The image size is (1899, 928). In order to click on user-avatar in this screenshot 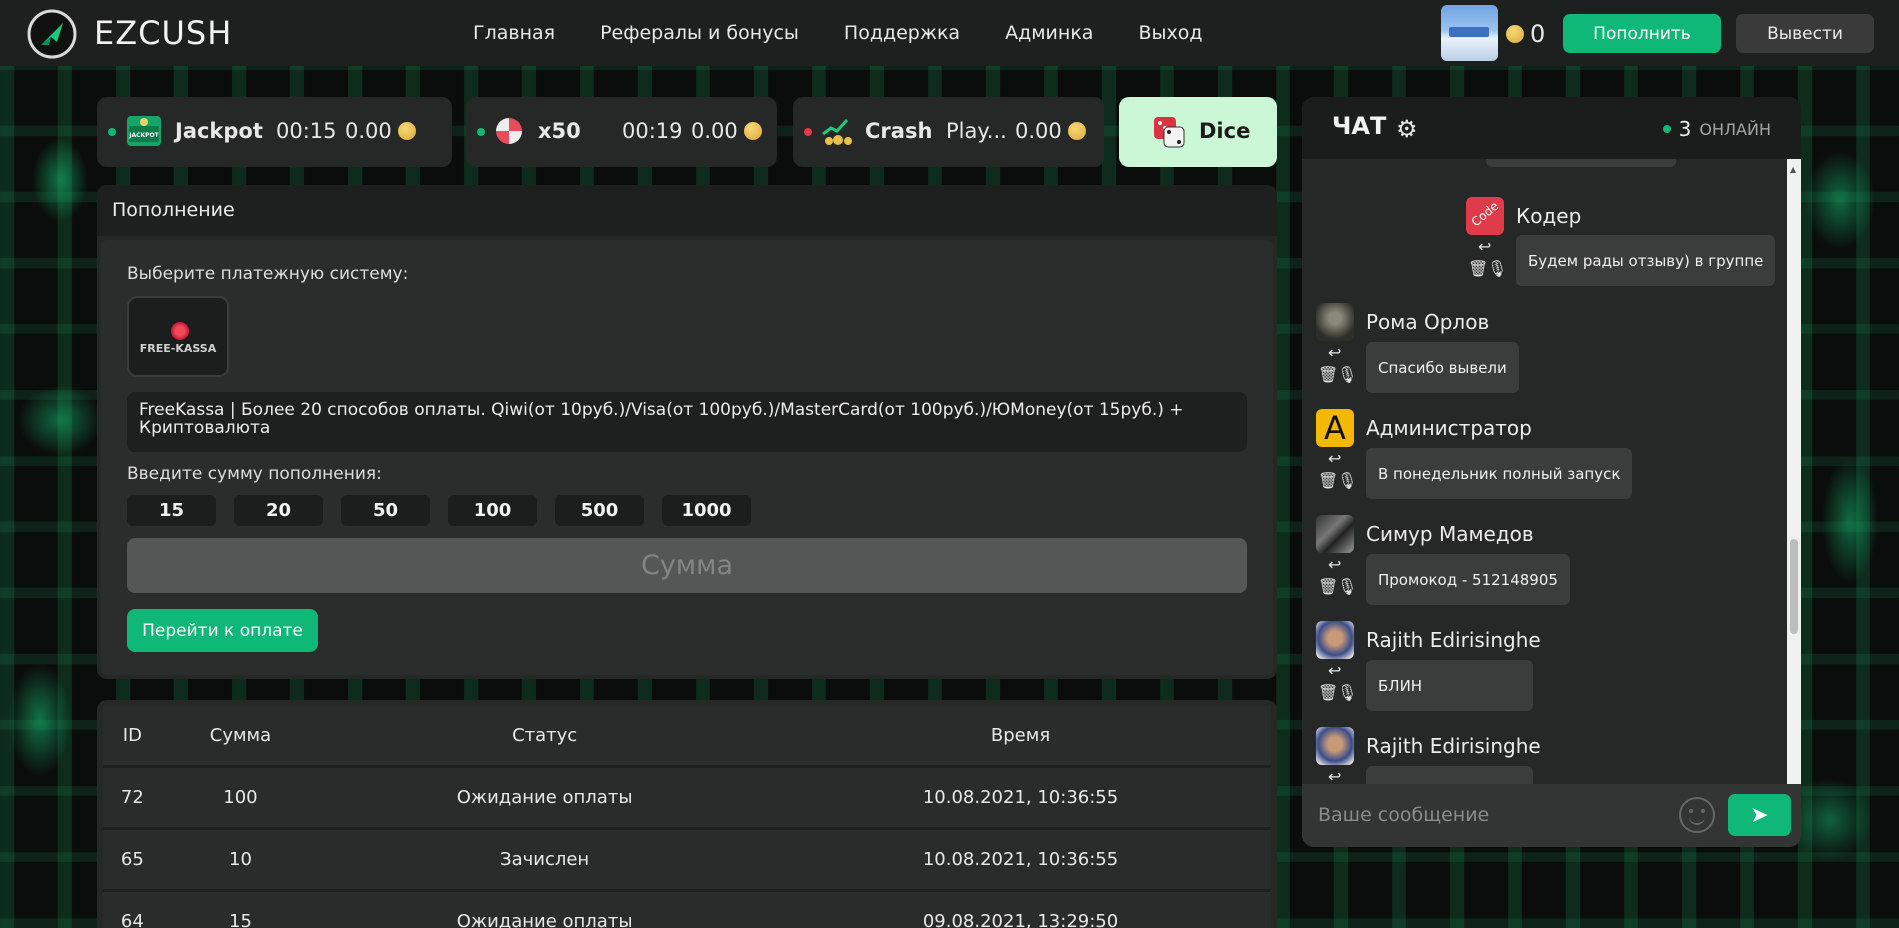, I will do `click(1469, 33)`.